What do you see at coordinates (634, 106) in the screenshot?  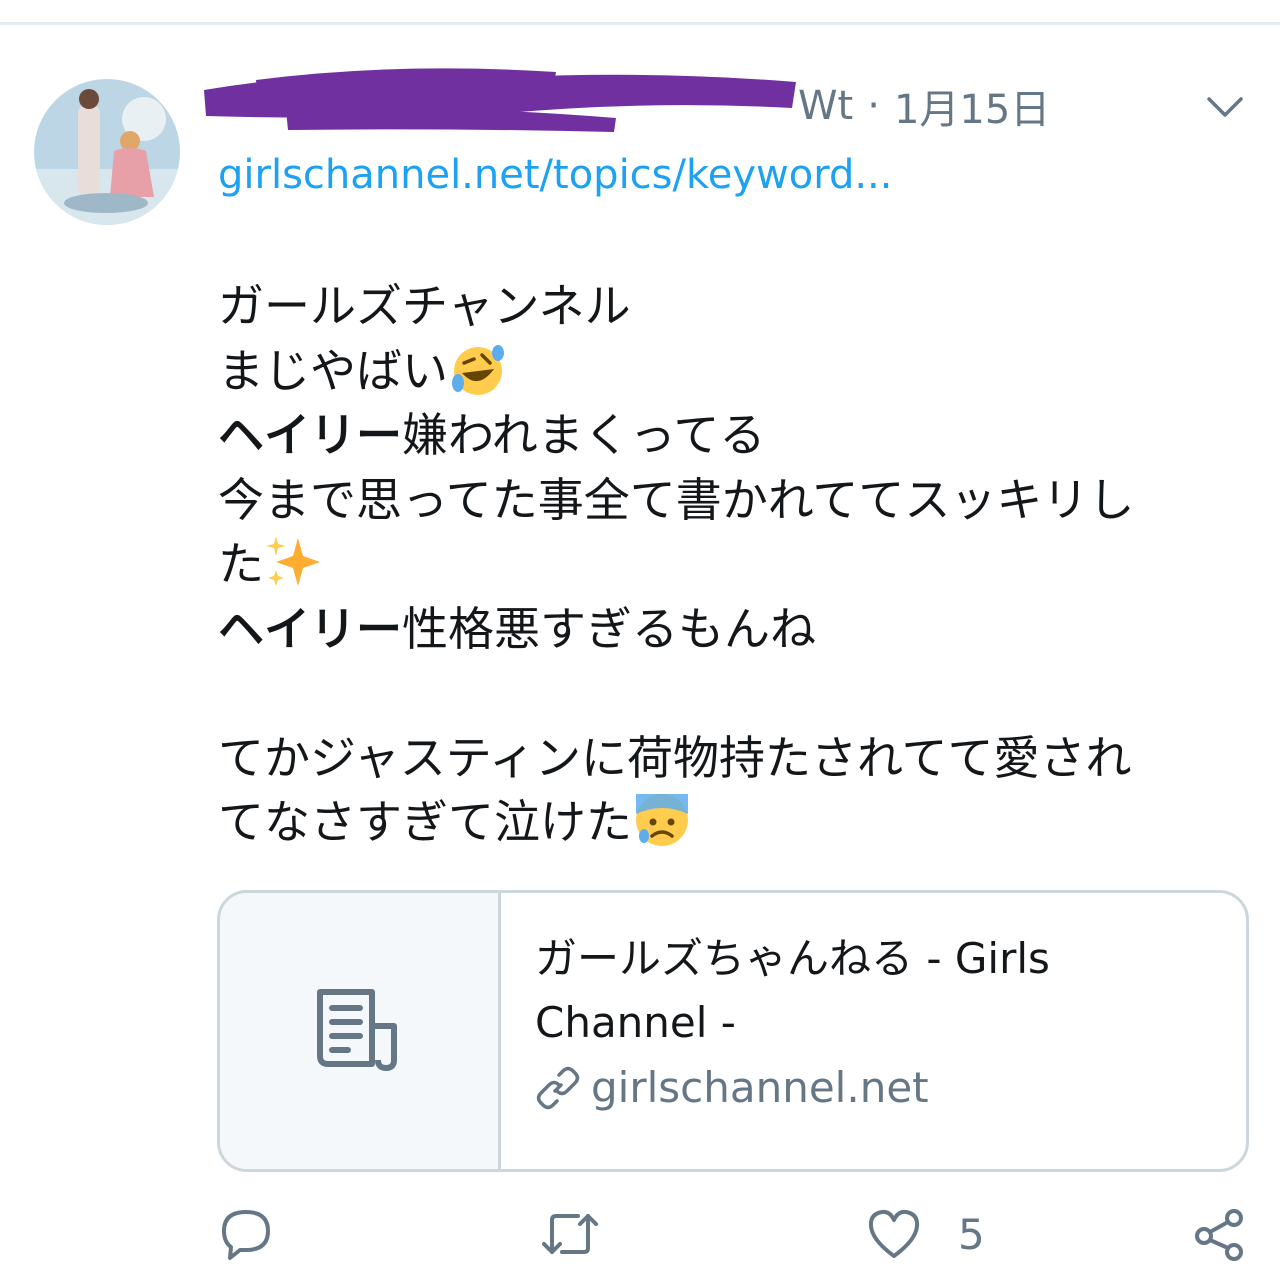 I see `tweet-header: Wt · 1月15日` at bounding box center [634, 106].